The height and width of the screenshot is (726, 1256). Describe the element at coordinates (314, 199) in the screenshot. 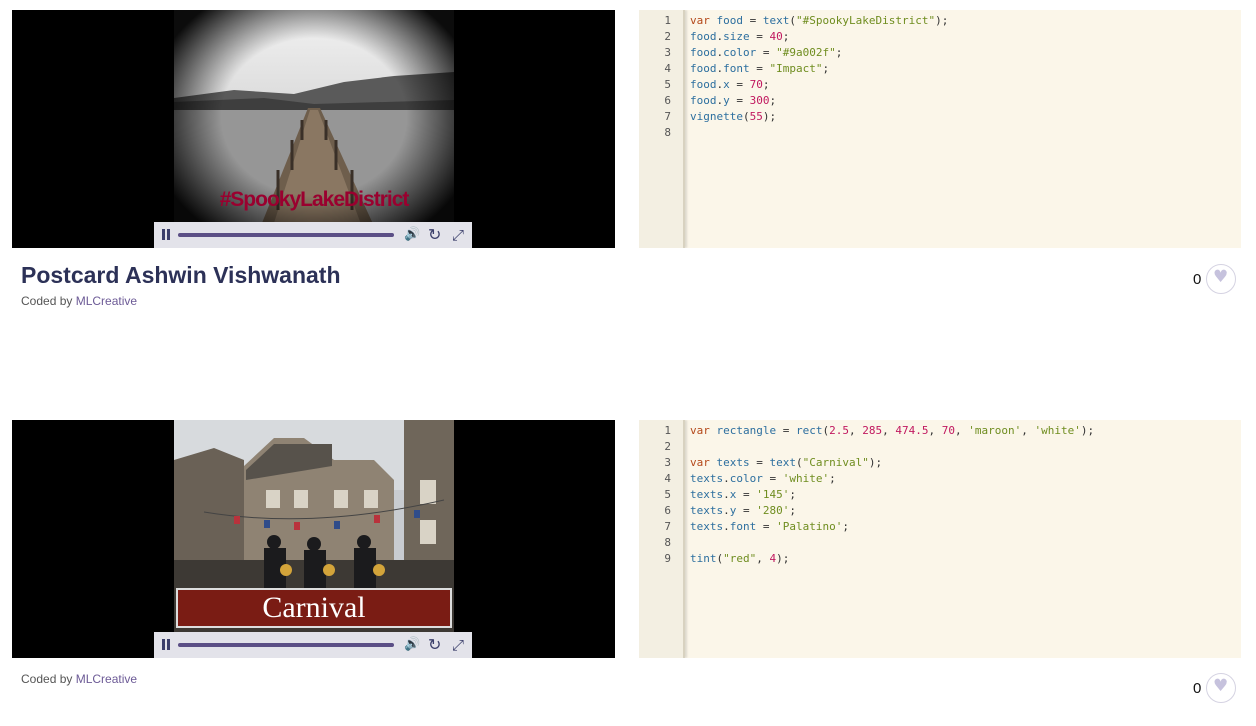

I see `overlay-hashtag-text: #SpookyLakeDistrict` at that location.